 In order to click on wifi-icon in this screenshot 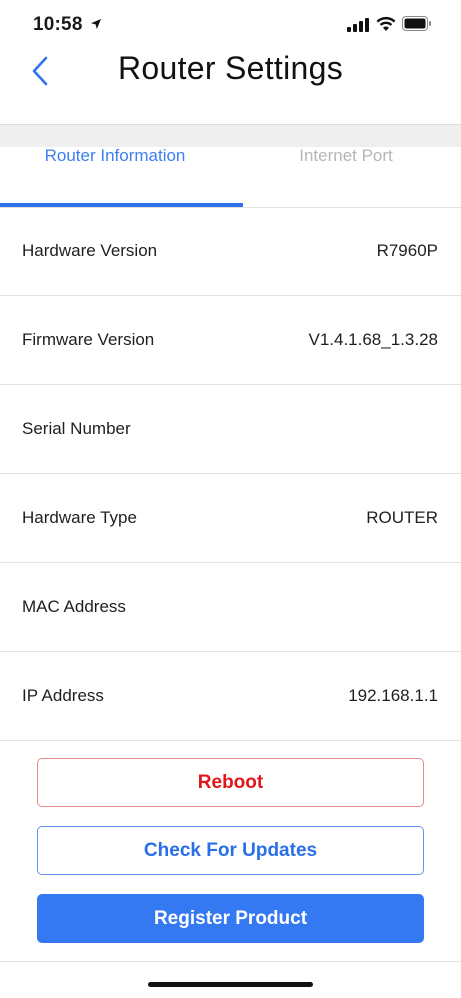, I will do `click(386, 26)`.